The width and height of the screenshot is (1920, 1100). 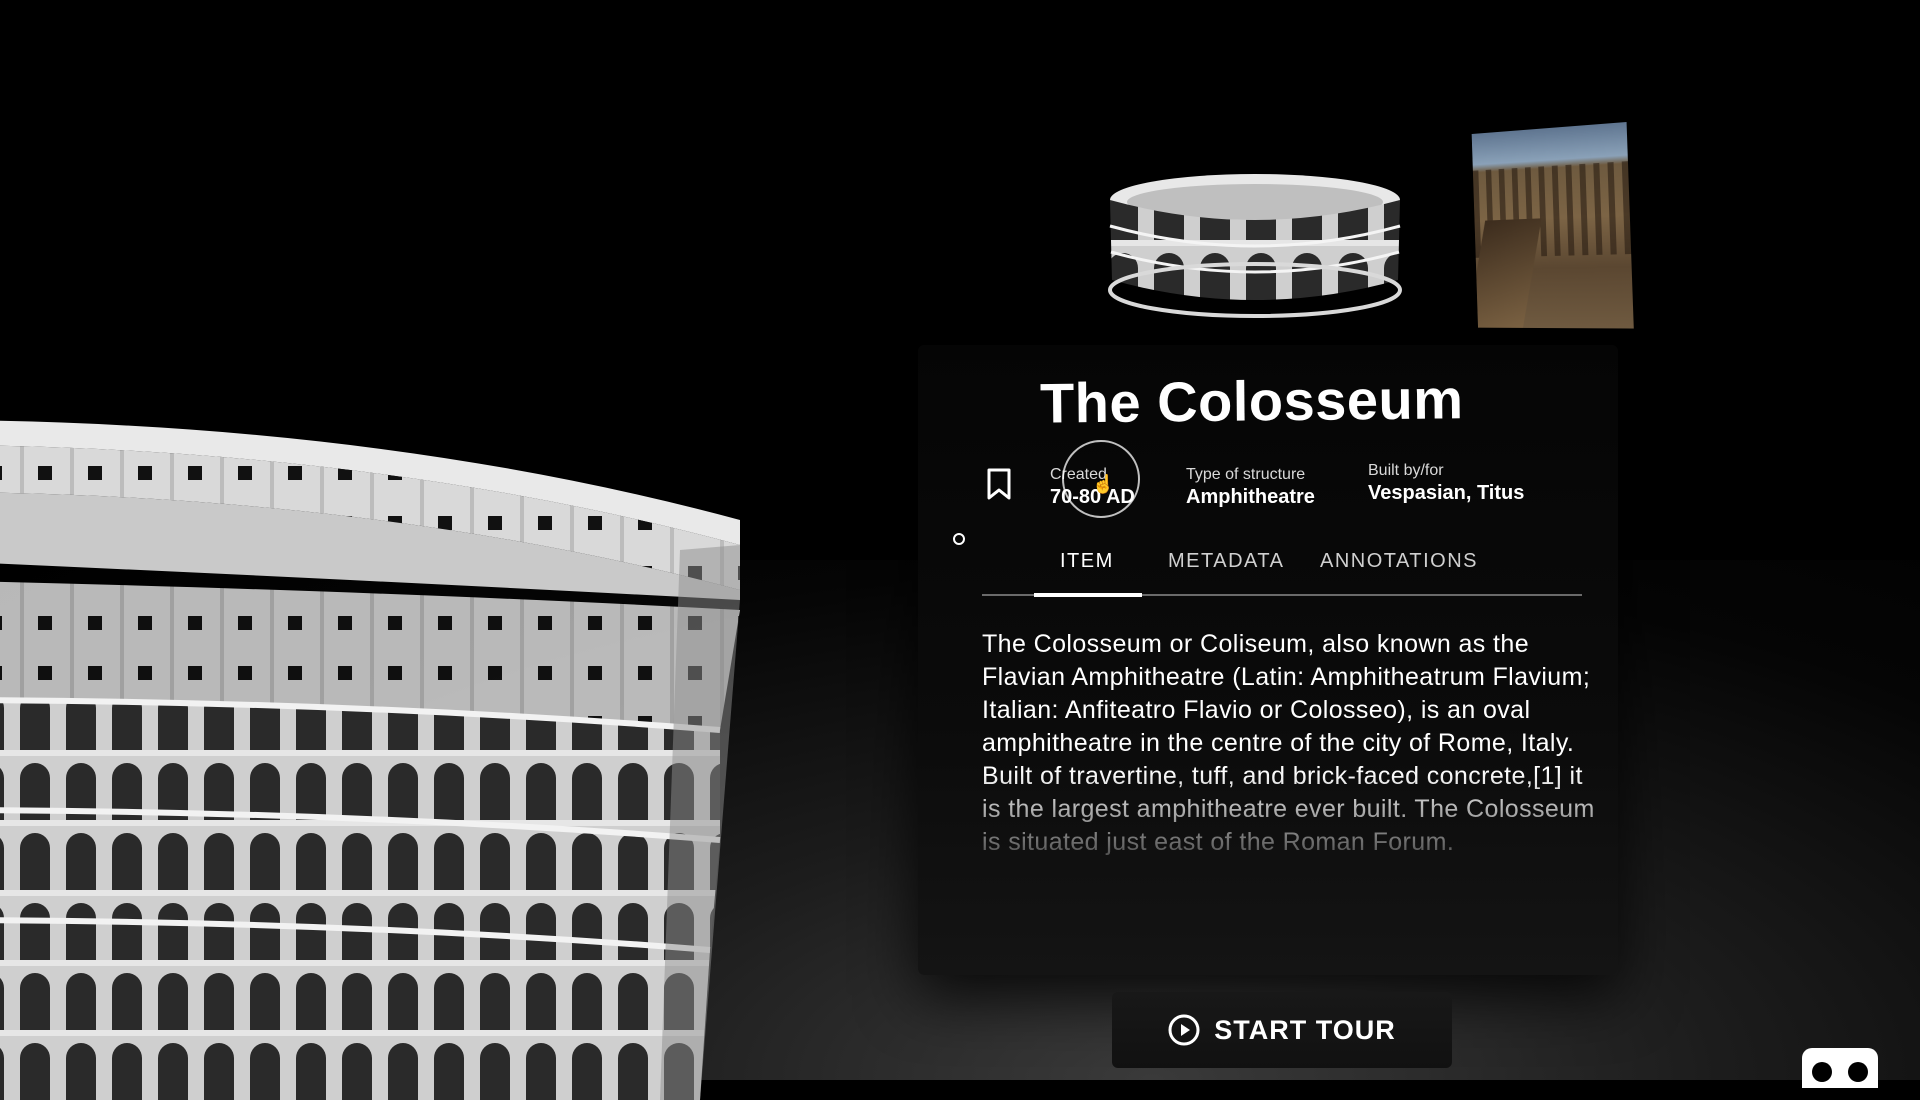 I want to click on model-thumbnail, so click(x=1255, y=250).